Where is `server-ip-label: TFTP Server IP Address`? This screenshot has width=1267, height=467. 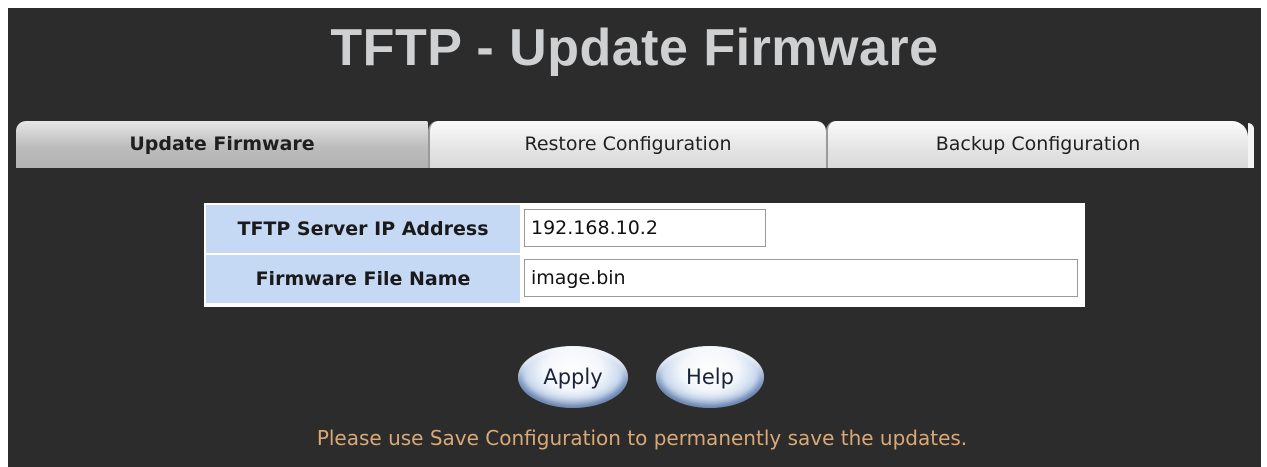 server-ip-label: TFTP Server IP Address is located at coordinates (363, 229).